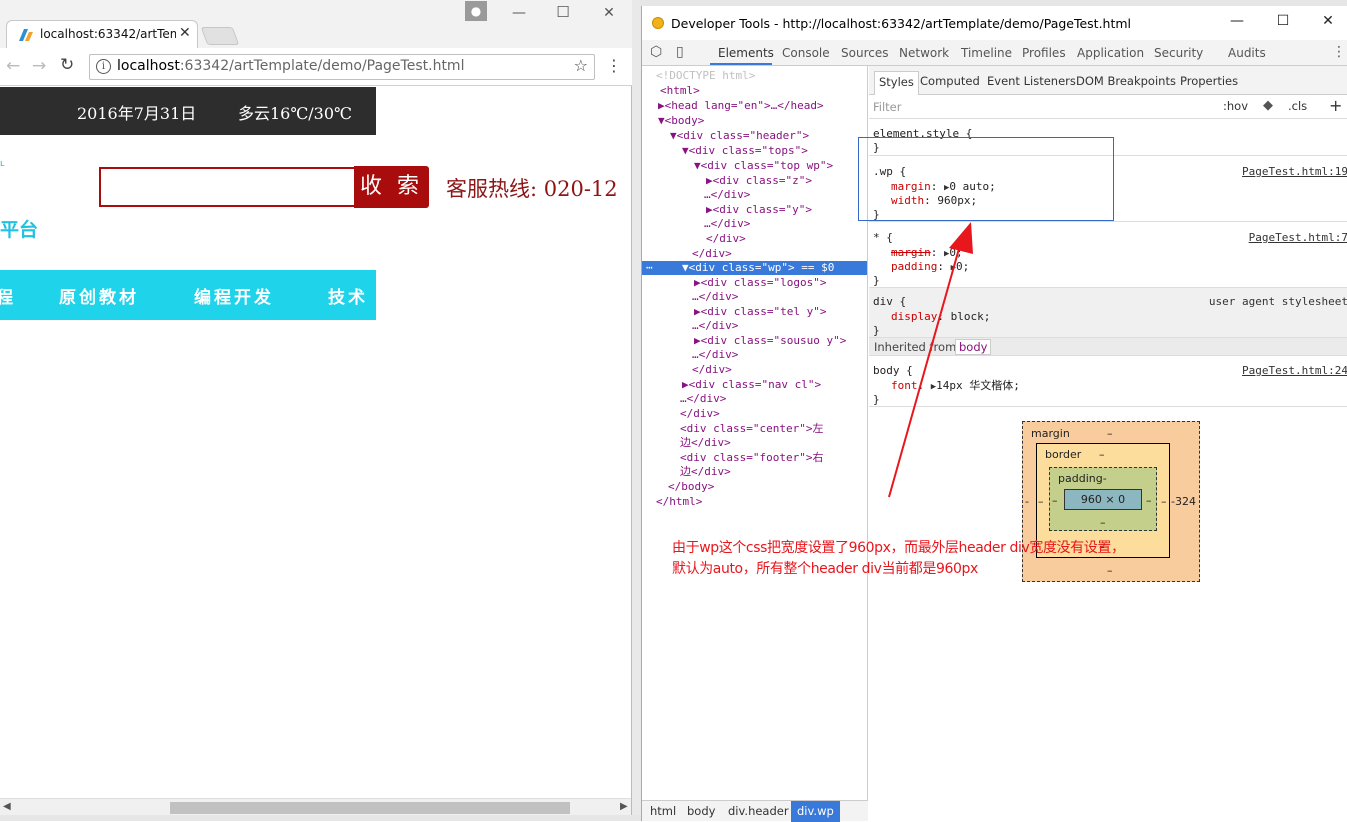  I want to click on crumb-div-wp: div.wp, so click(815, 811).